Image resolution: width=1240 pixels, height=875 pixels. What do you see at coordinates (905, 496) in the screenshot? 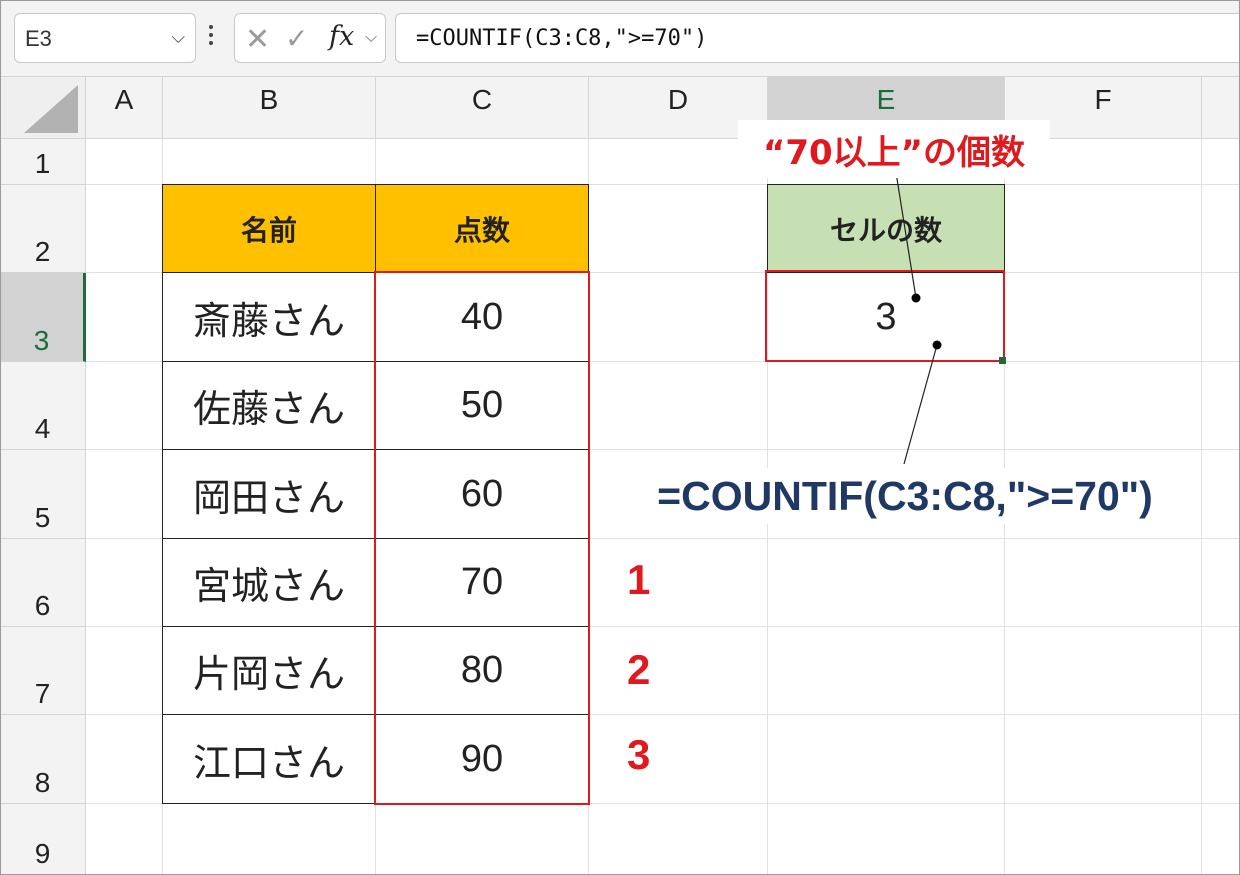
I see `formula-annotation: =COUNTIF(C3:C8,">=70")` at bounding box center [905, 496].